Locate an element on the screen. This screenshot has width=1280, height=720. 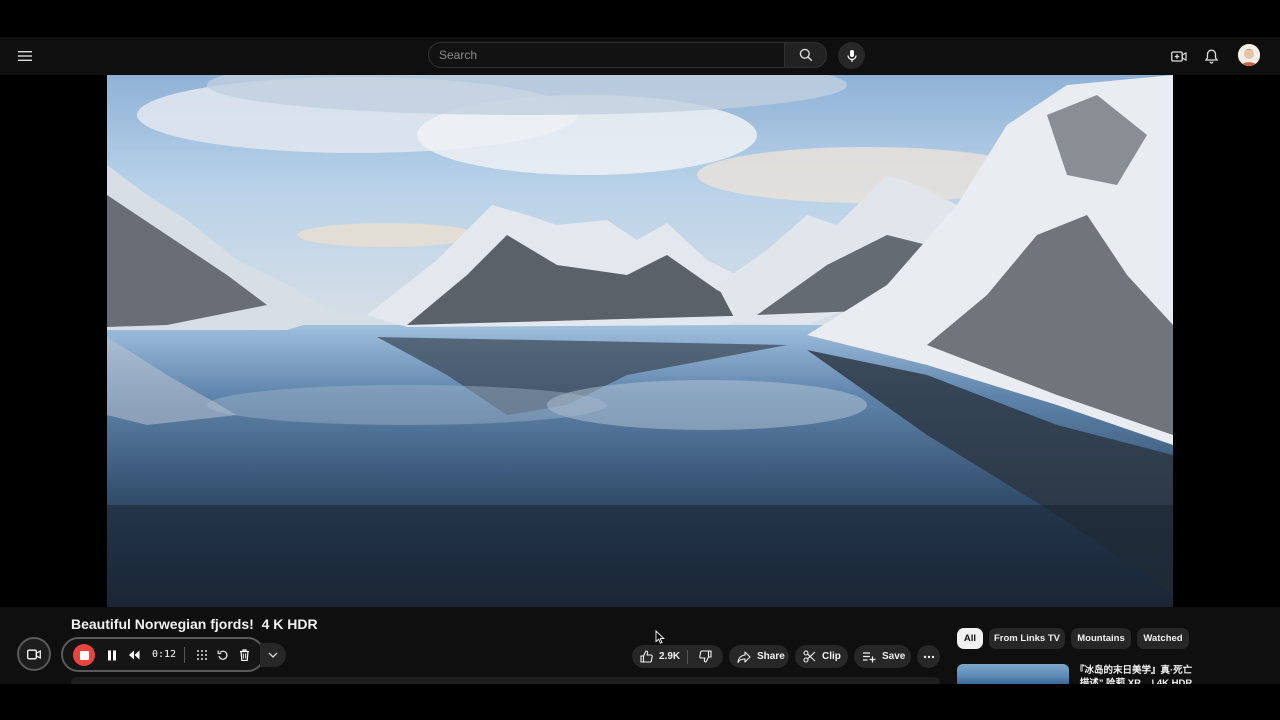
mouse-cursor-icon is located at coordinates (660, 637).